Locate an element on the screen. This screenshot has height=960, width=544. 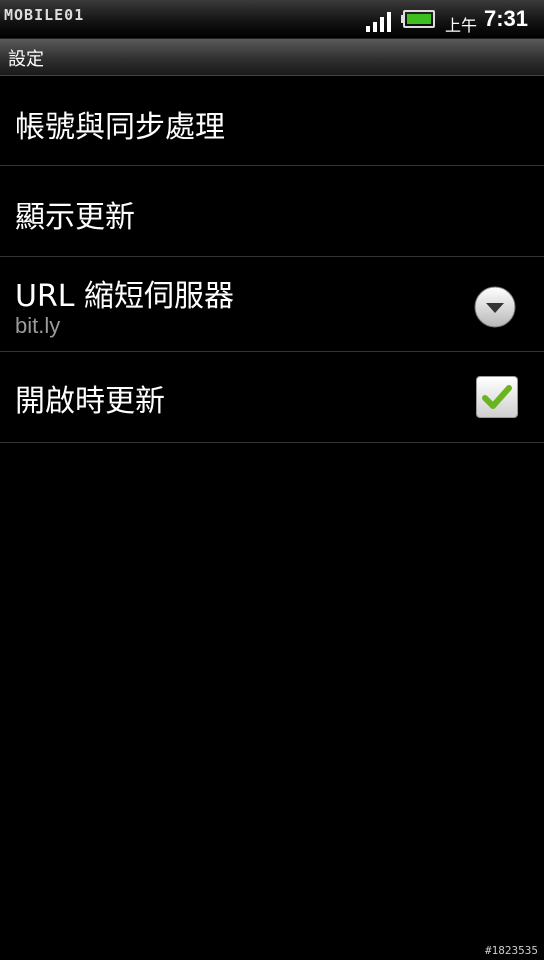
setting-url-shortener: URL 縮短伺服器 bit.ly is located at coordinates (272, 304).